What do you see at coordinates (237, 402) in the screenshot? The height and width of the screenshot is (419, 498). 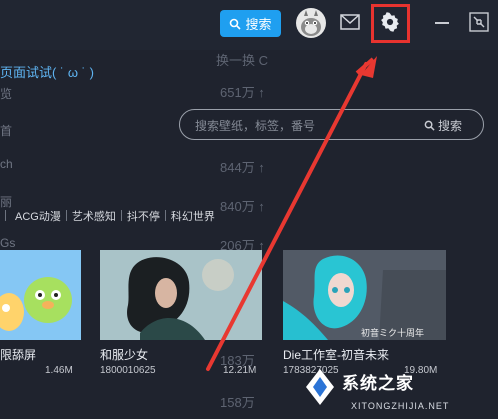 I see `right-text: 158万` at bounding box center [237, 402].